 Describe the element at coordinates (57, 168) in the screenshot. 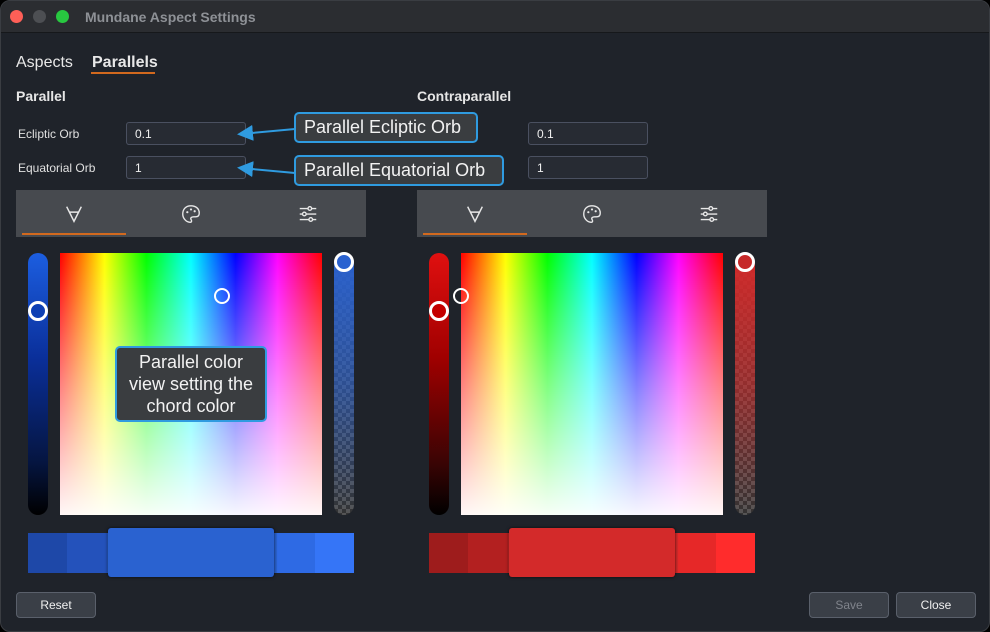

I see `equatorial-orb-label: Equatorial Orb` at that location.